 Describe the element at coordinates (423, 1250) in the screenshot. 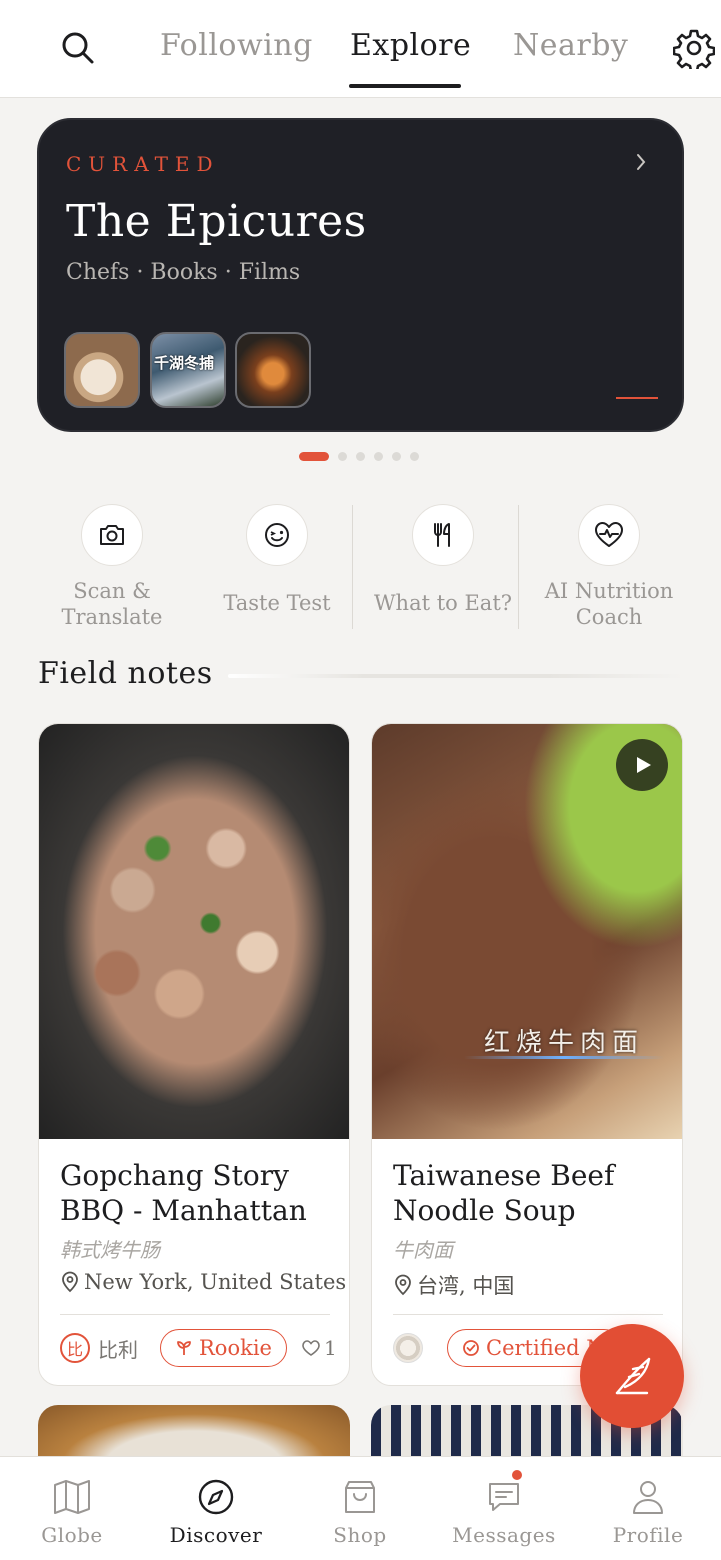

I see `card-subtitle: 牛肉面` at that location.